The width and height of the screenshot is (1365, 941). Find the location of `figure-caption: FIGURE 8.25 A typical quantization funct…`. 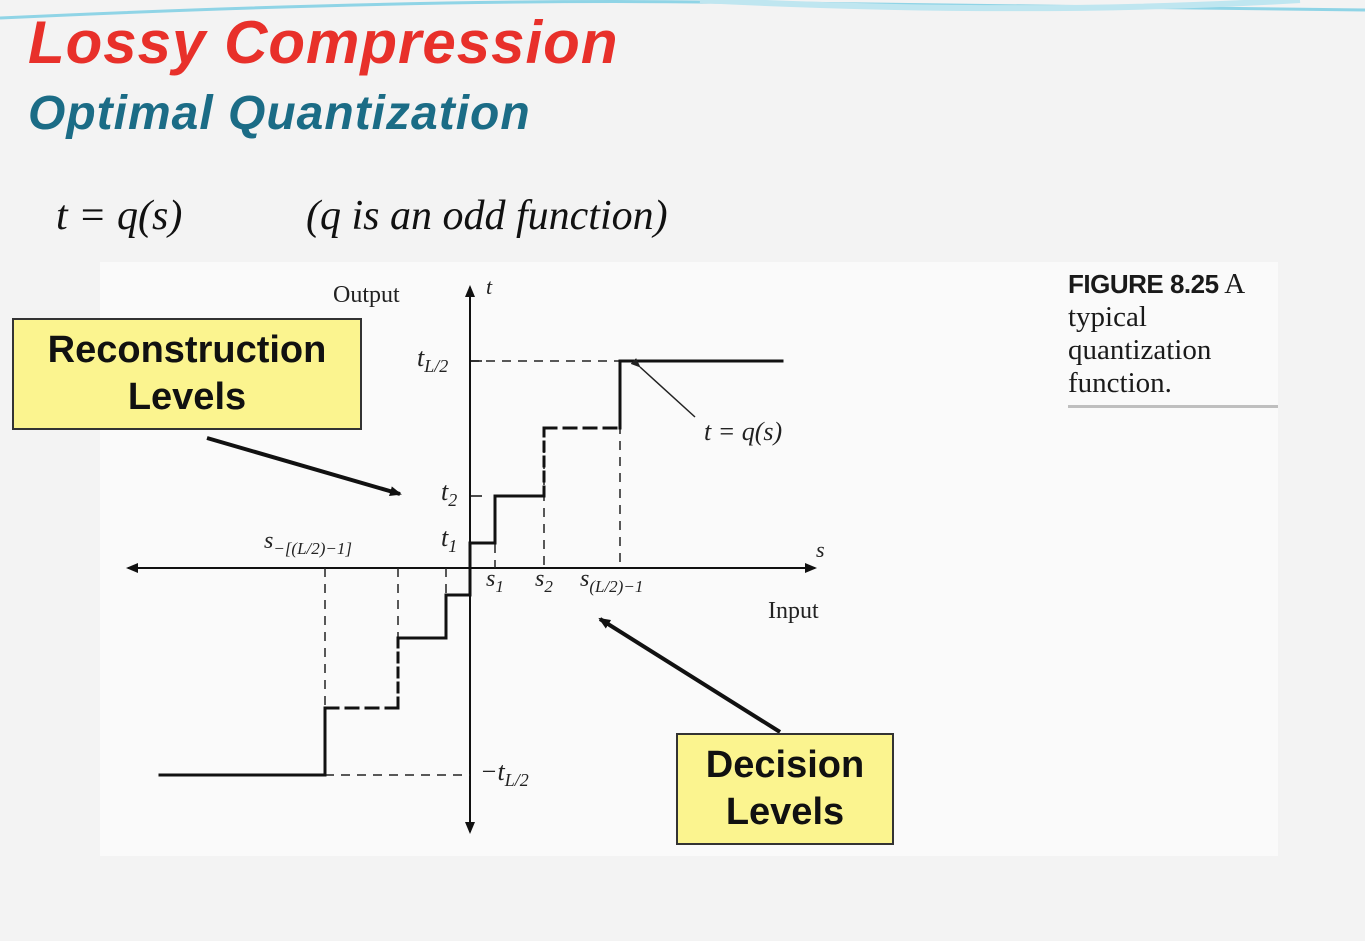

figure-caption: FIGURE 8.25 A typical quantization funct… is located at coordinates (1173, 334).